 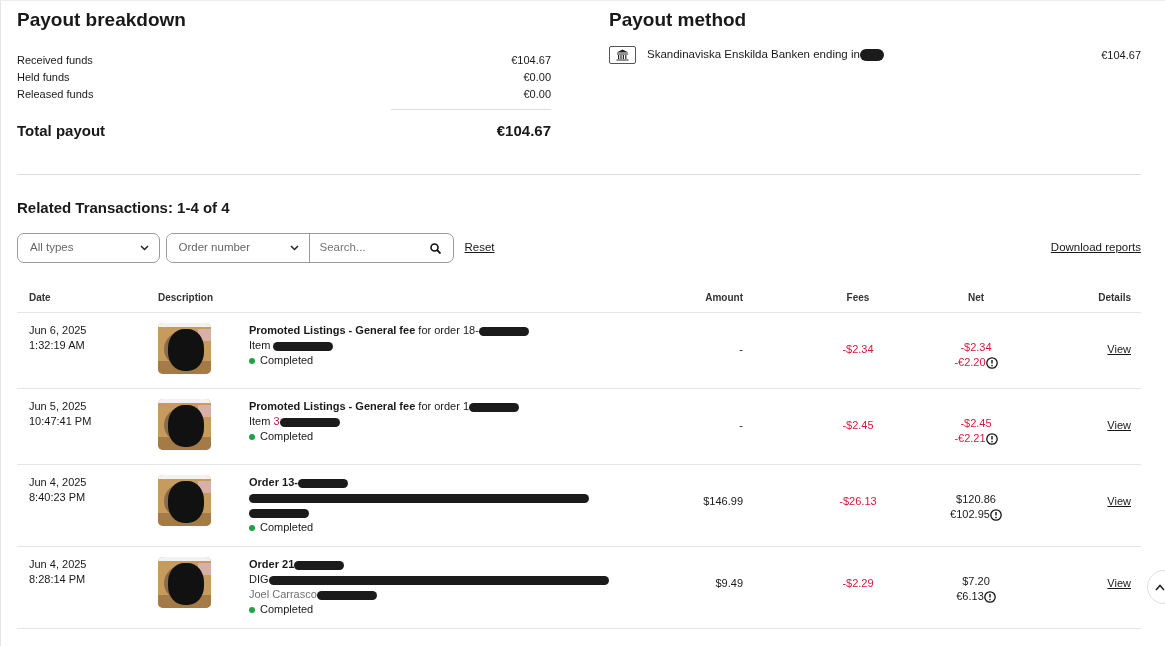 I want to click on funds-label: Released funds, so click(x=55, y=95).